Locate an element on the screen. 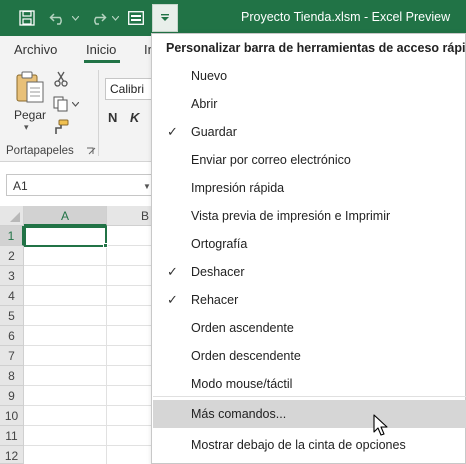 This screenshot has width=466, height=464. menu-item-mostrar-debajo: Mostrar debajo de la cinta de opciones is located at coordinates (309, 445).